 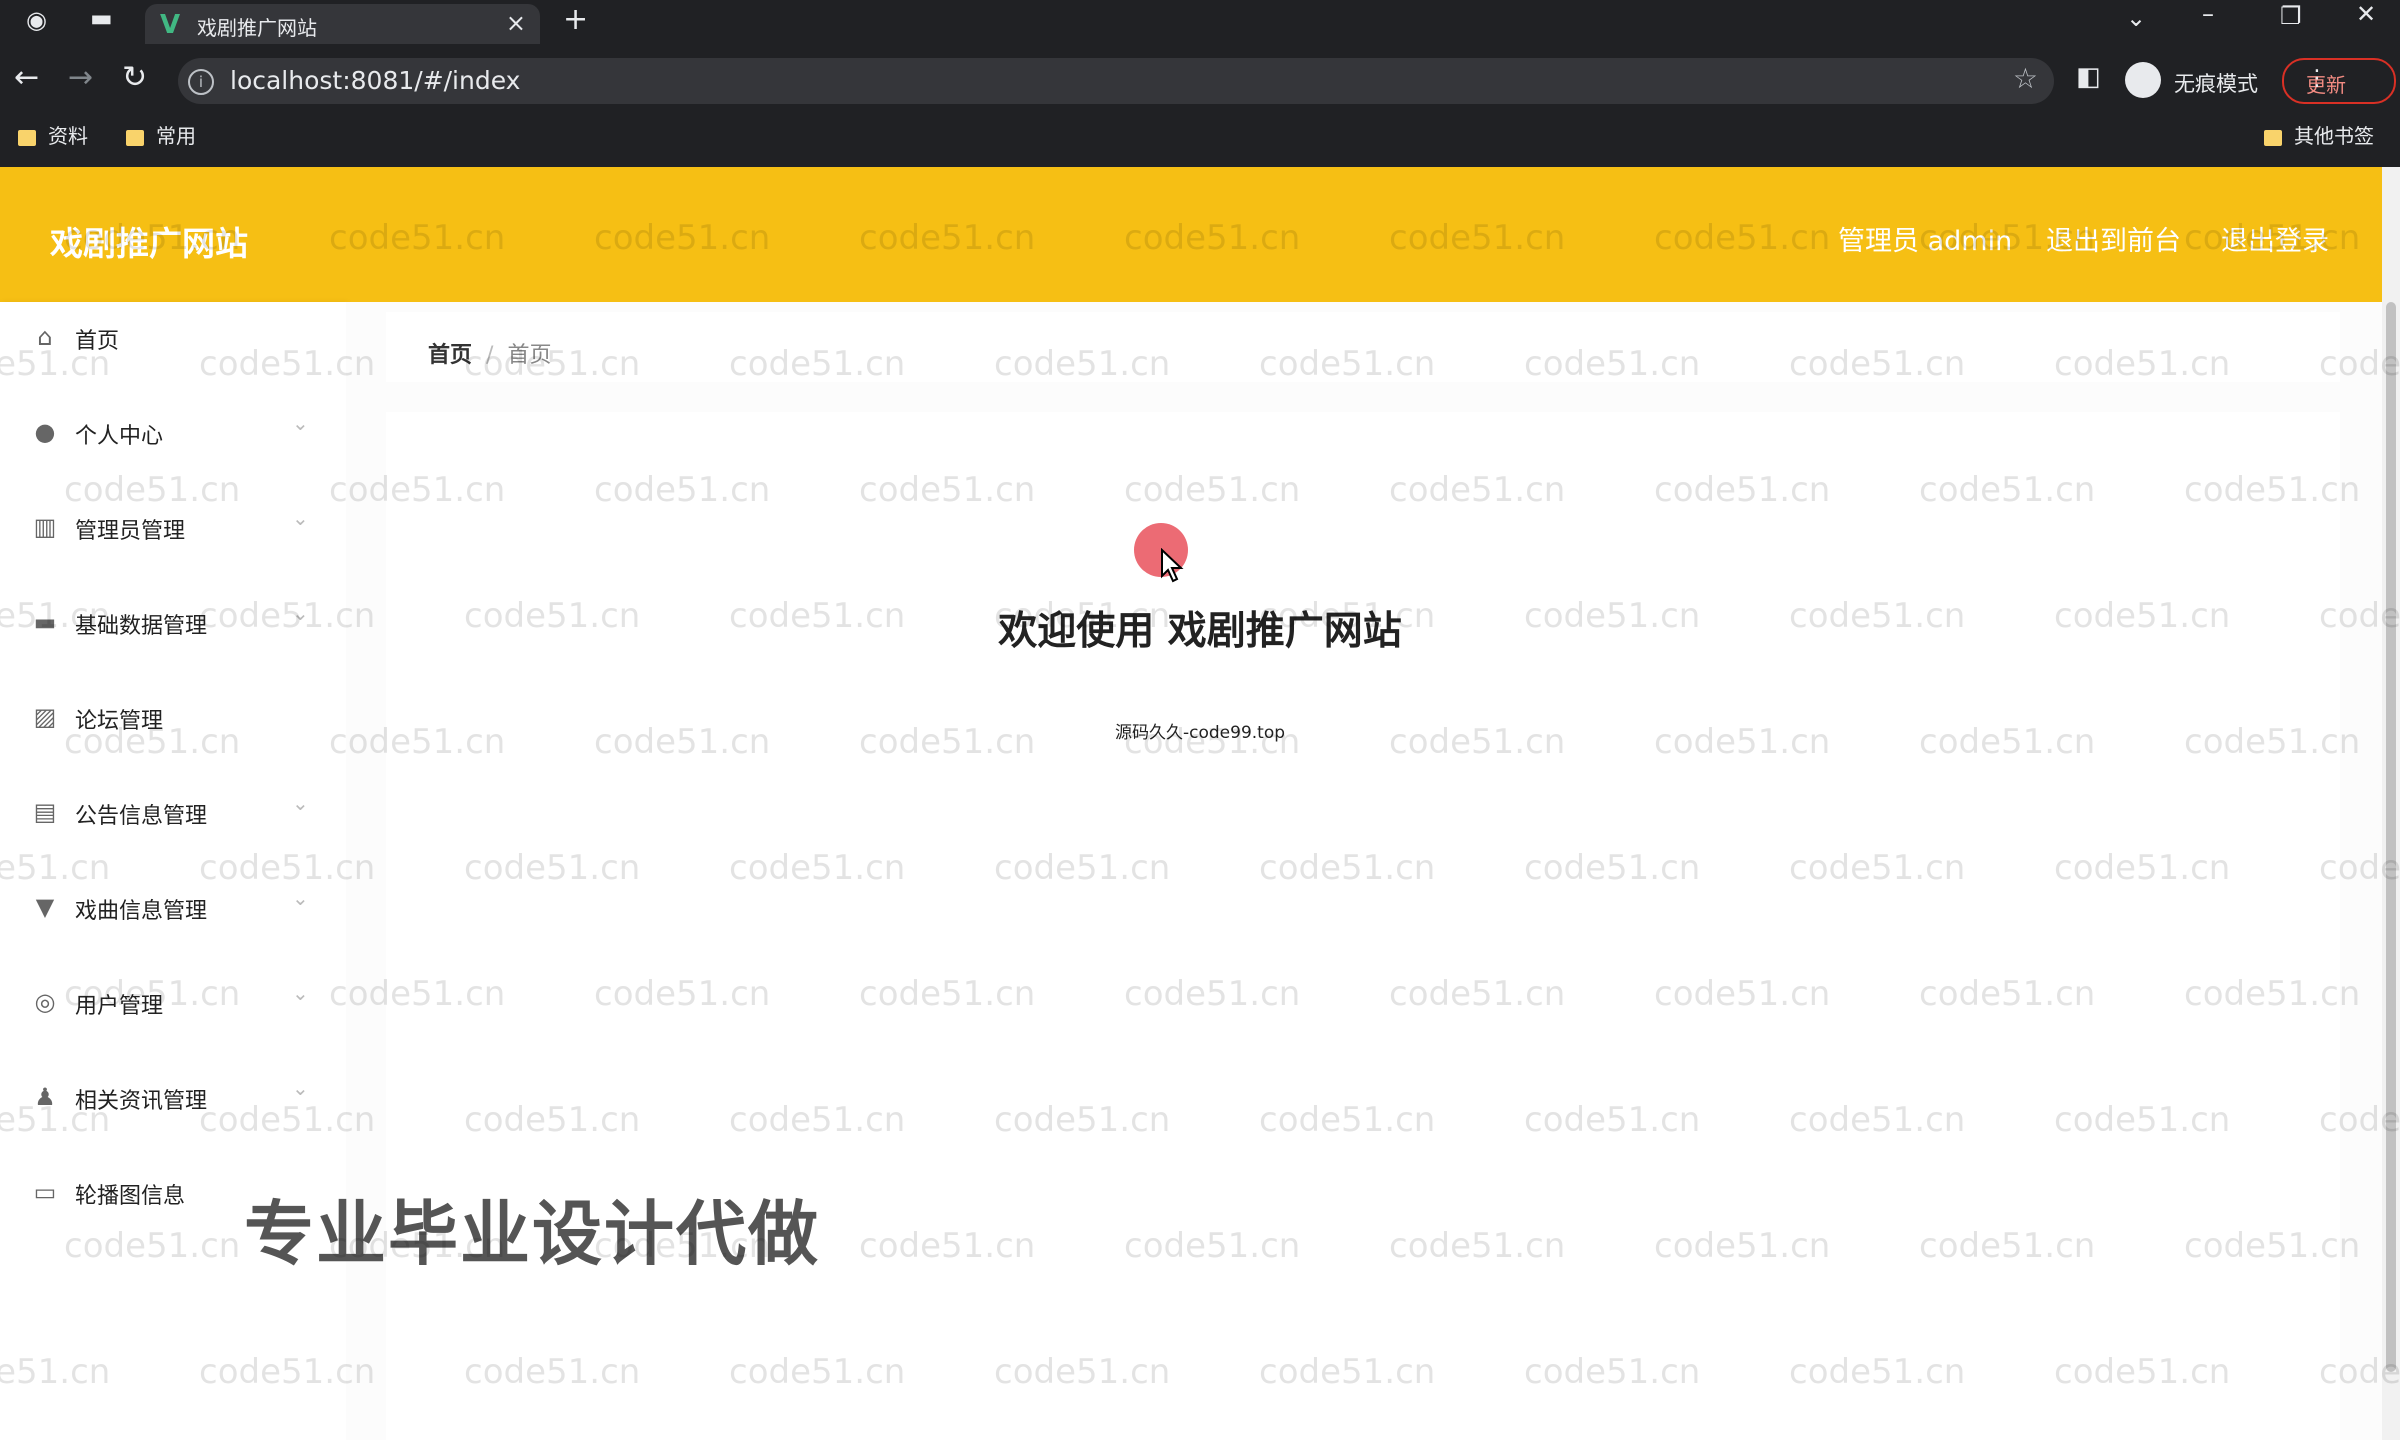 I want to click on bookmark-star-icon: ☆, so click(x=2025, y=78).